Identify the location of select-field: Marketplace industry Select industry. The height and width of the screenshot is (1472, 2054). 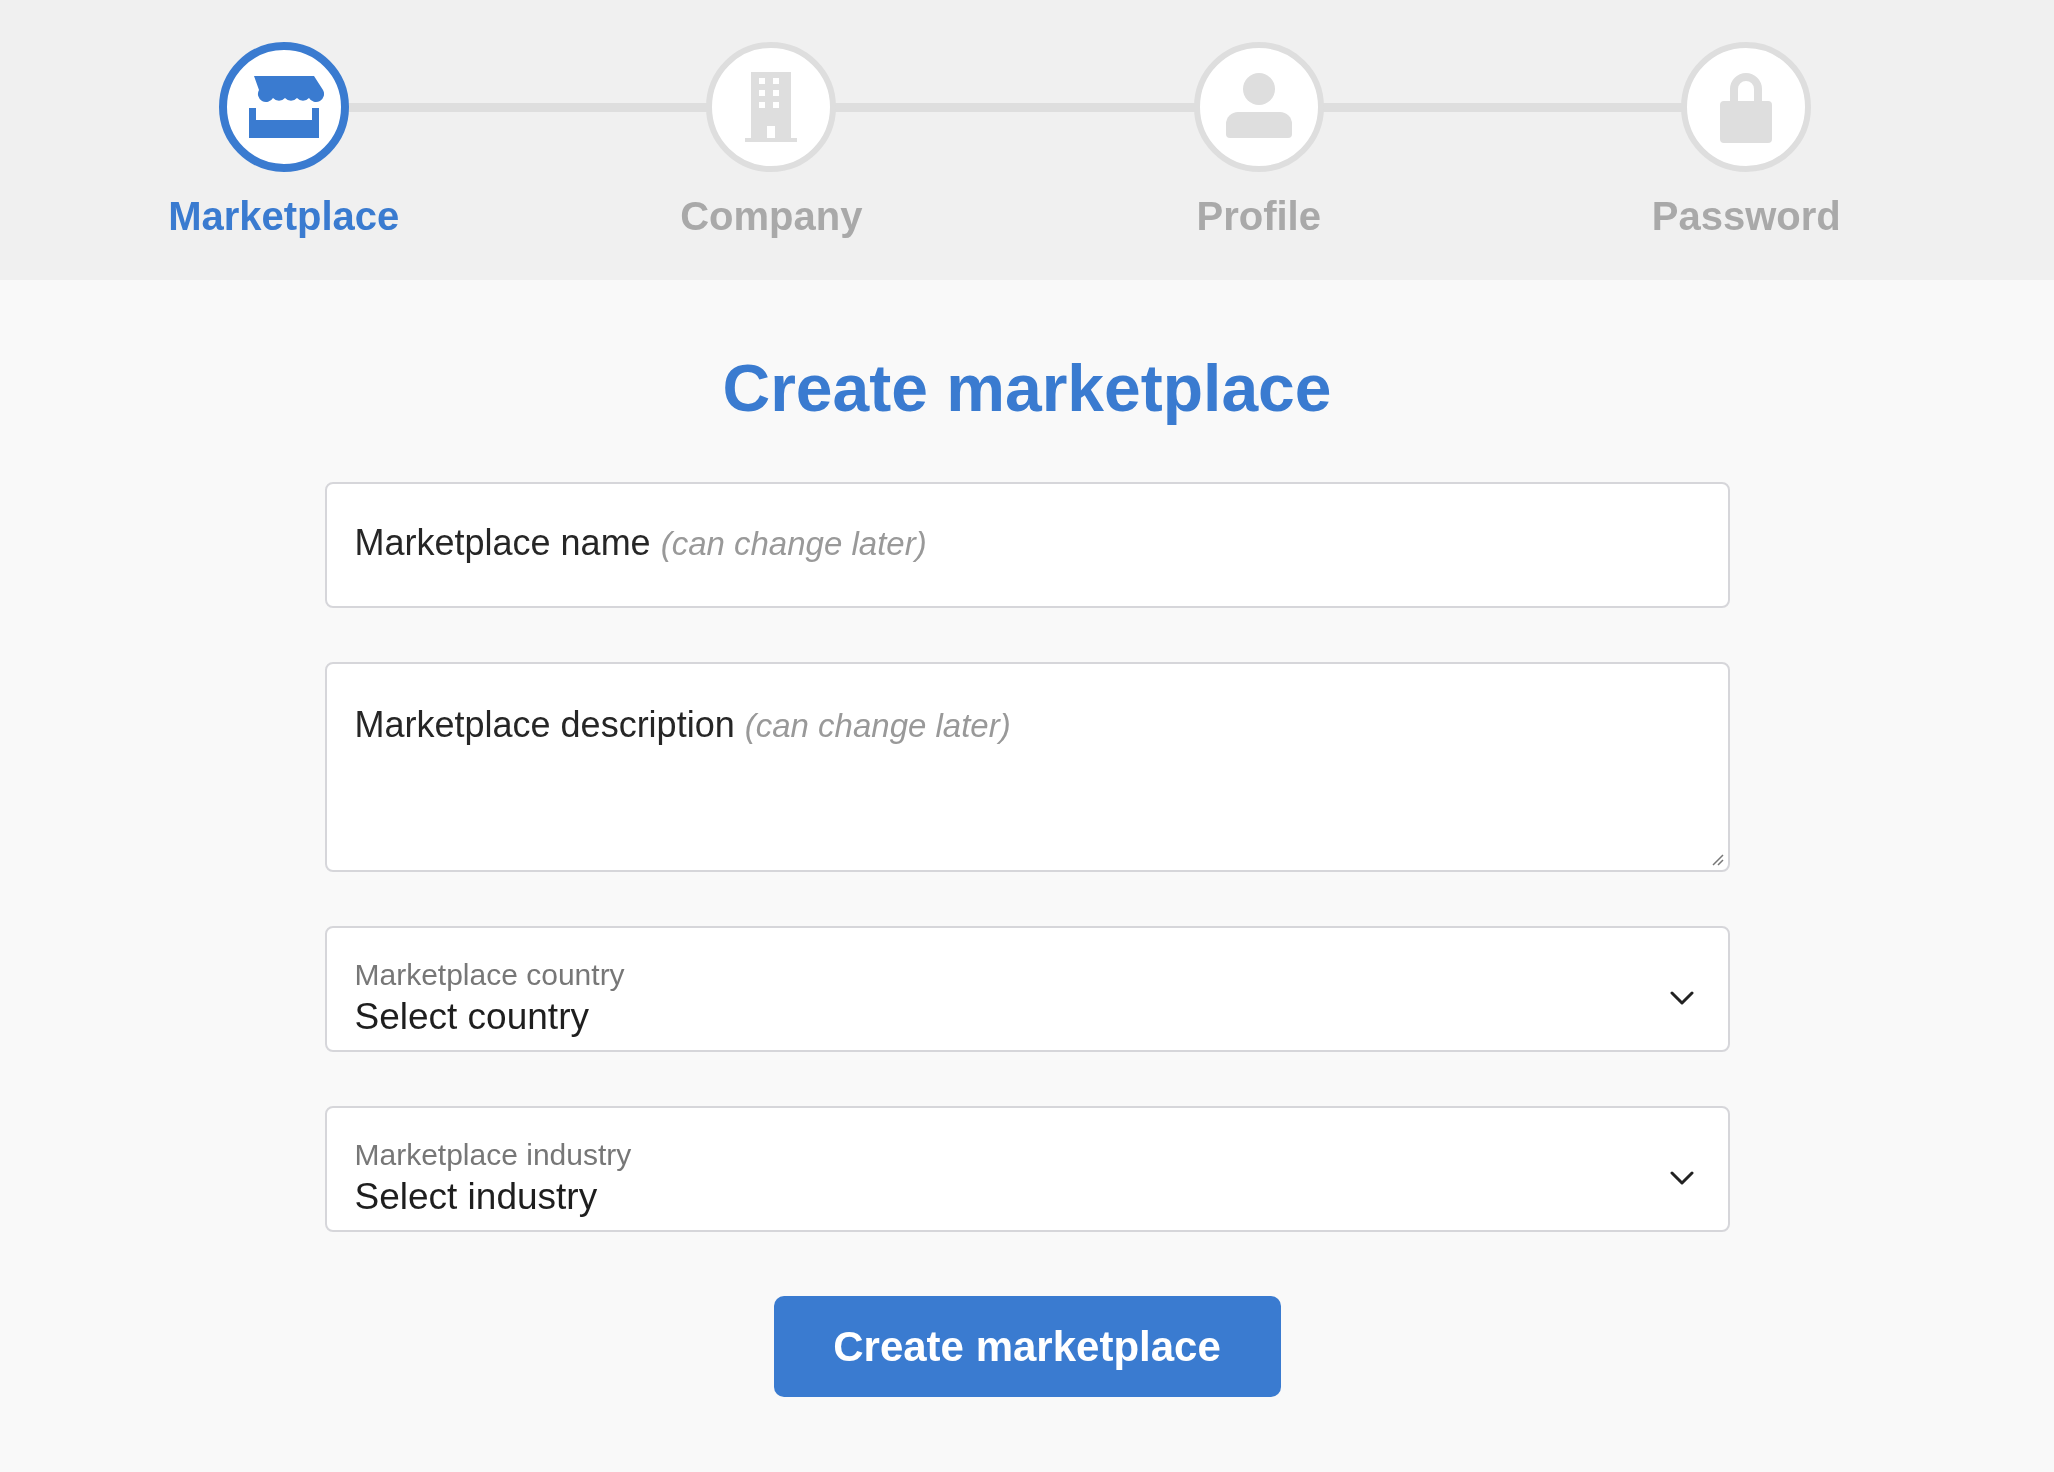
(1027, 1169).